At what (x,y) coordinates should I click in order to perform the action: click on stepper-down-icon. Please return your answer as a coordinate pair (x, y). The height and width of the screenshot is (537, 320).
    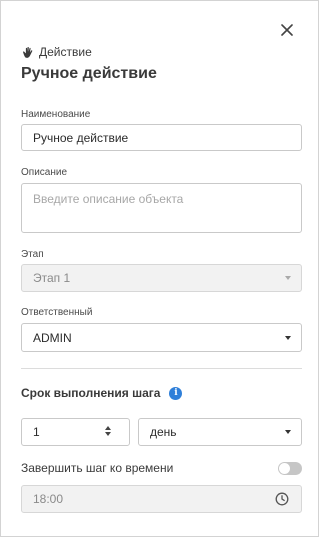
    Looking at the image, I should click on (108, 434).